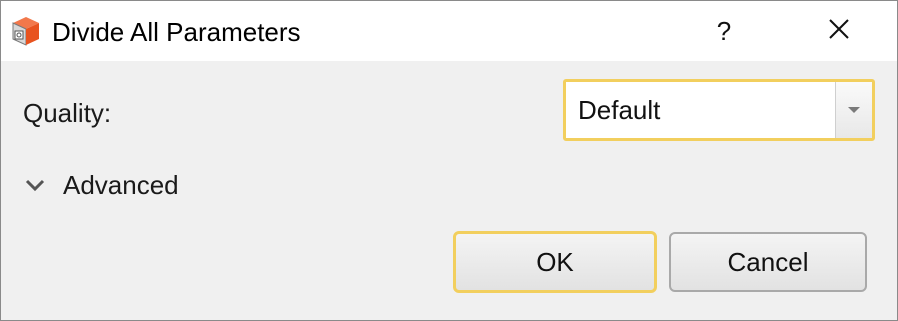 The width and height of the screenshot is (898, 321). I want to click on app-cube-icon, so click(26, 31).